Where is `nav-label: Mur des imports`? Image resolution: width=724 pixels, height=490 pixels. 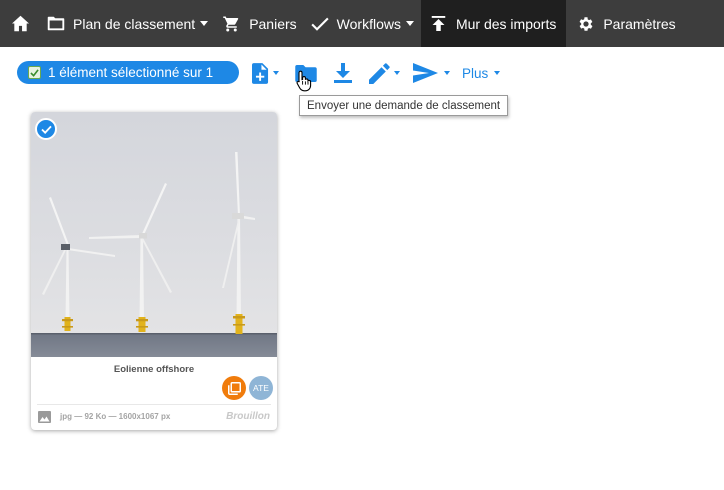 nav-label: Mur des imports is located at coordinates (506, 23).